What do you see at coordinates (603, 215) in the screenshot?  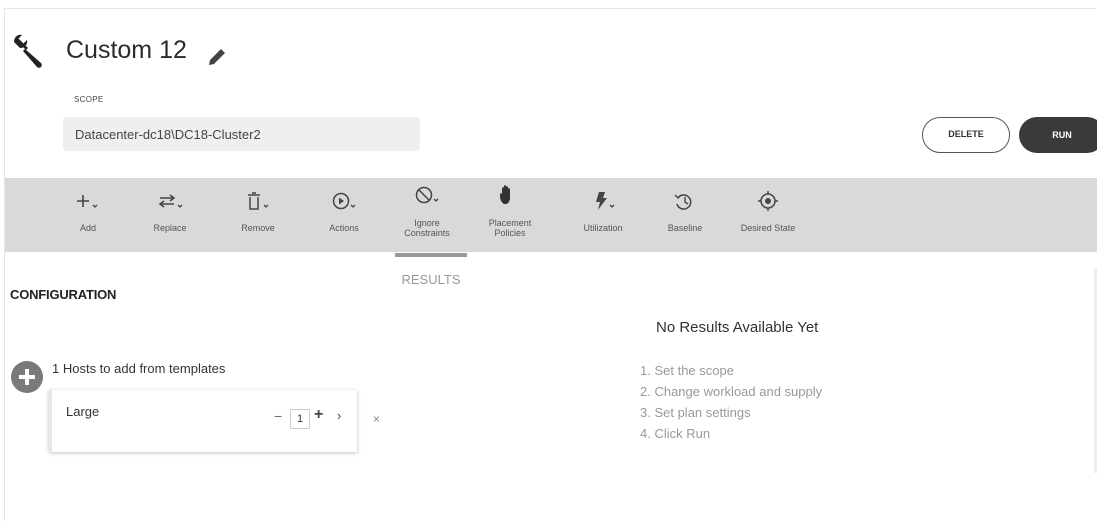 I see `toolbar-utilization: Utilization` at bounding box center [603, 215].